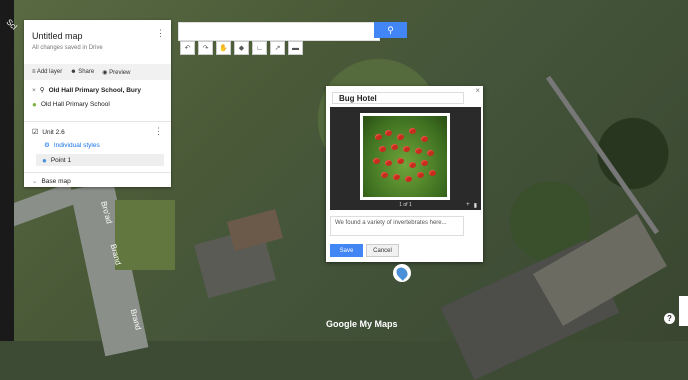 This screenshot has height=380, width=688. What do you see at coordinates (97, 72) in the screenshot?
I see `panel-actions: ≡ Add layer ☻ Share ◉ Preview` at bounding box center [97, 72].